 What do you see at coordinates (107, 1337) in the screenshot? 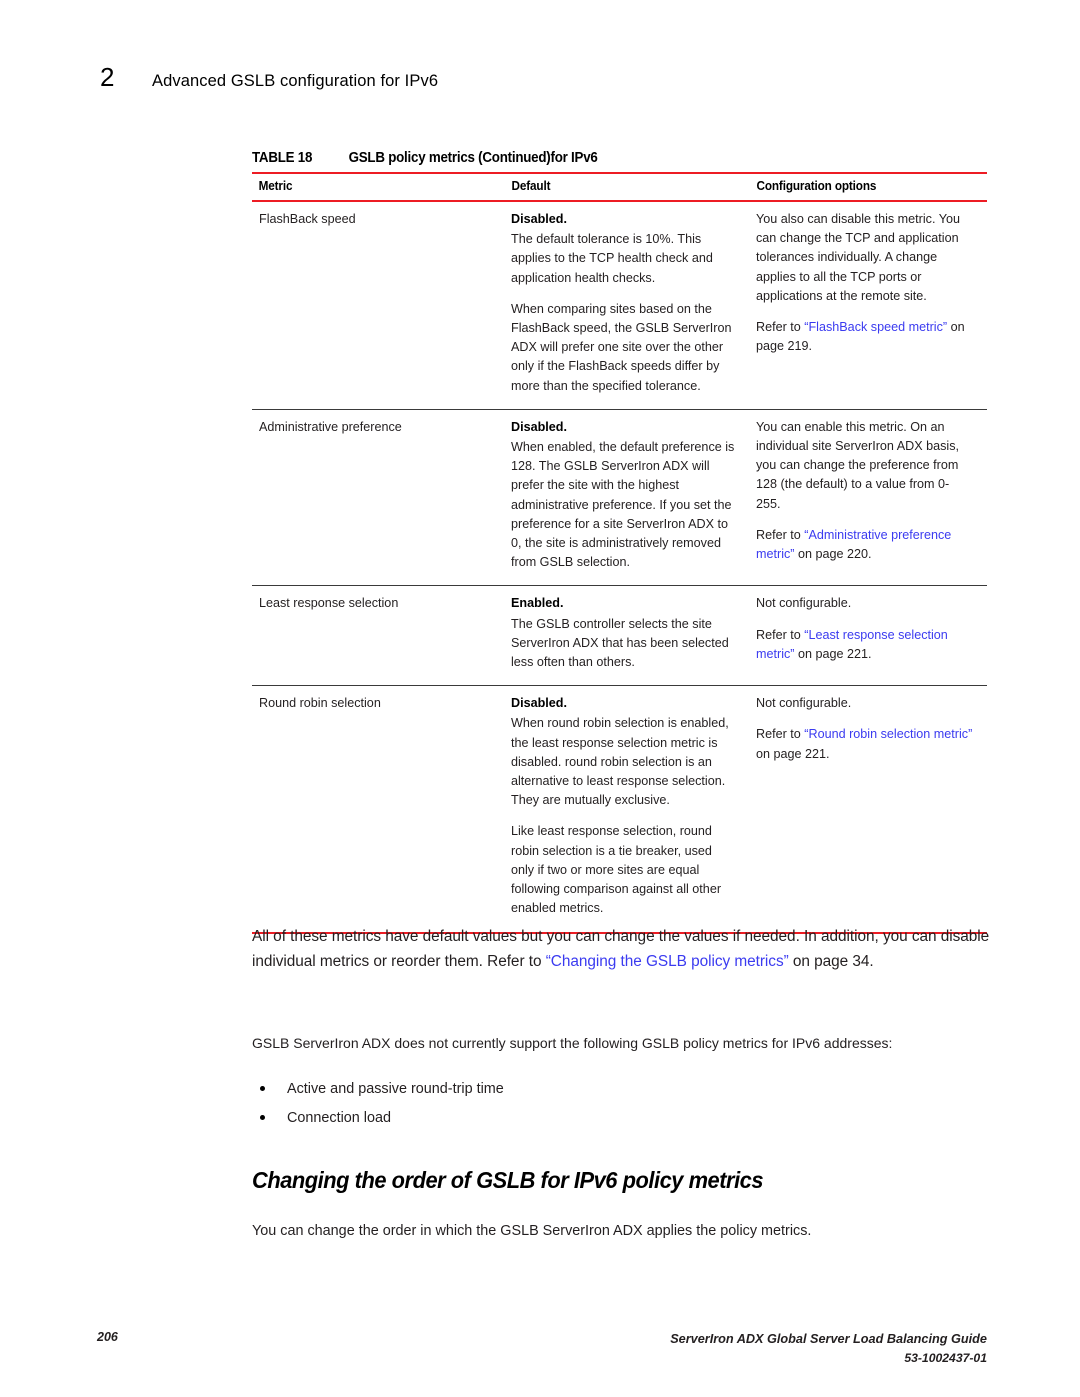
I see `page-number: 206` at bounding box center [107, 1337].